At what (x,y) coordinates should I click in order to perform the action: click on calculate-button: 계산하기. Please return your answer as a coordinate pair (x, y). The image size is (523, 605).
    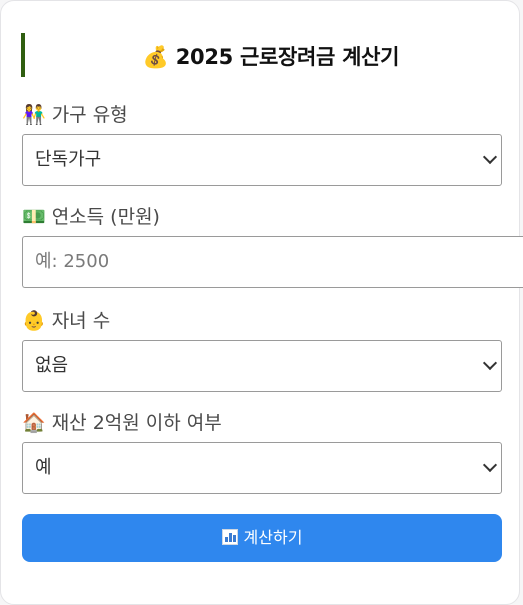
    Looking at the image, I should click on (262, 538).